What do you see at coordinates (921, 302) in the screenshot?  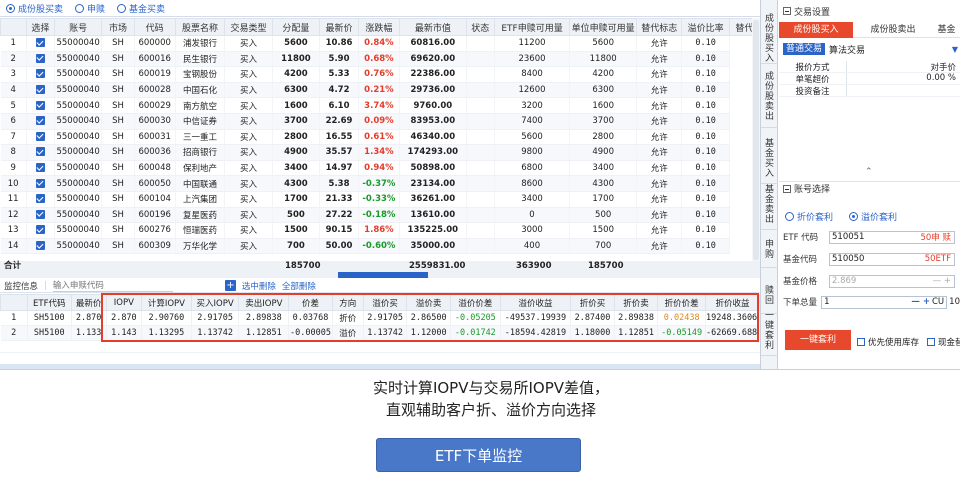 I see `qty-stepper-icon: — +` at bounding box center [921, 302].